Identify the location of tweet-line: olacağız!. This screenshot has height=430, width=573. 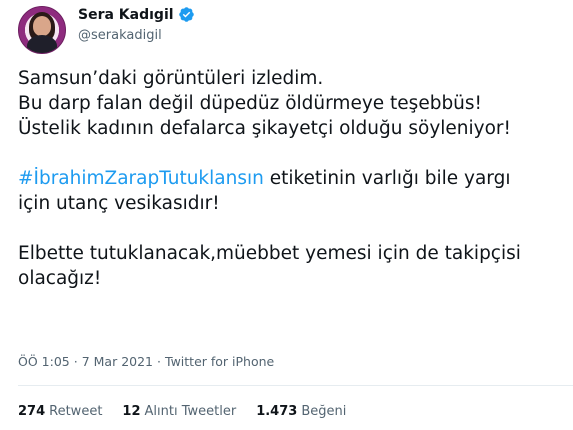
(60, 278).